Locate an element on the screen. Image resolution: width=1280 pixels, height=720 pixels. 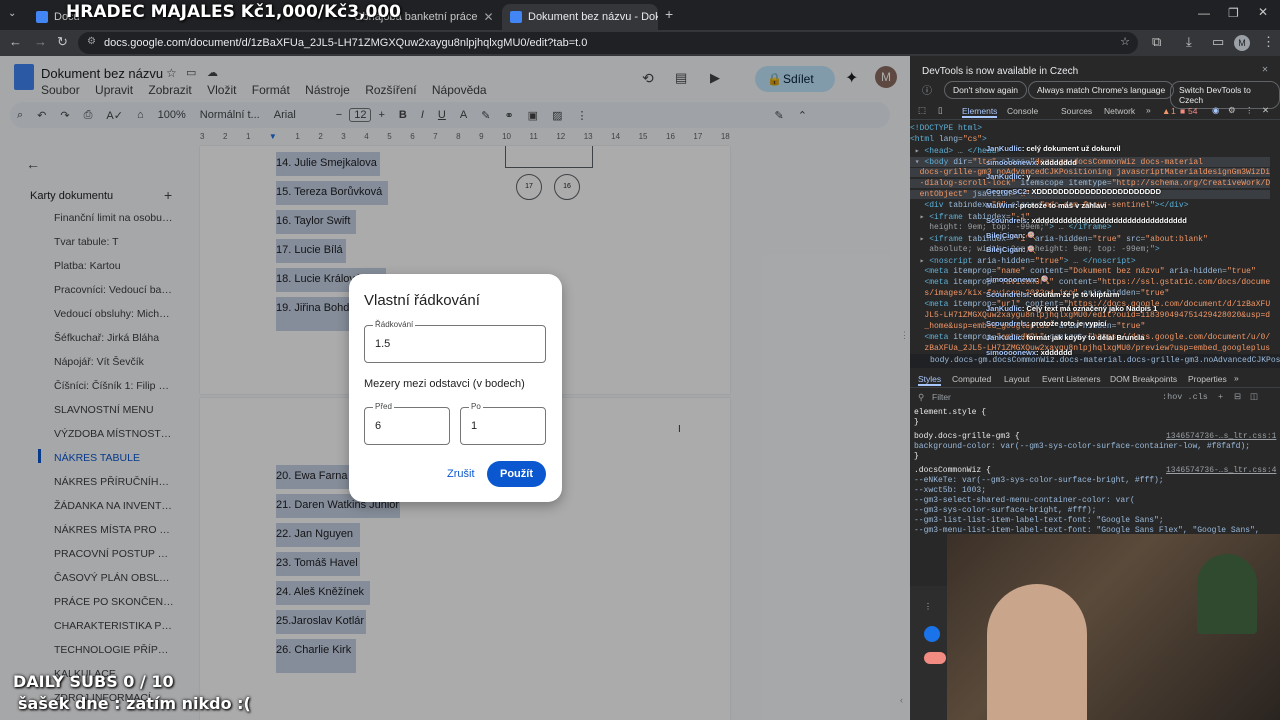
tab-computed: Computed is located at coordinates (971, 379).